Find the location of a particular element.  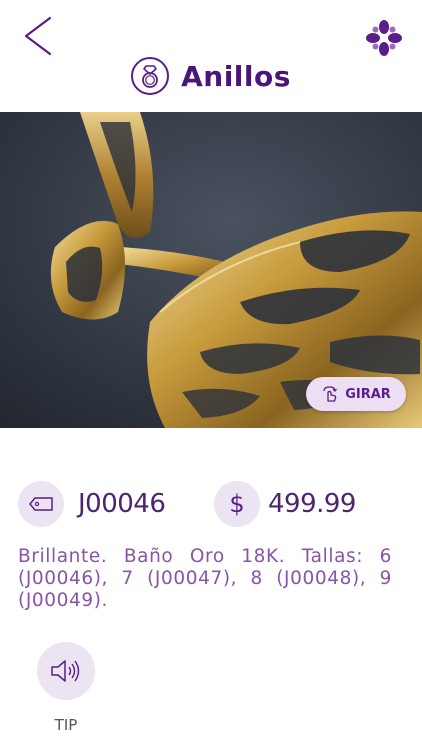

speaker-icon is located at coordinates (65, 671).